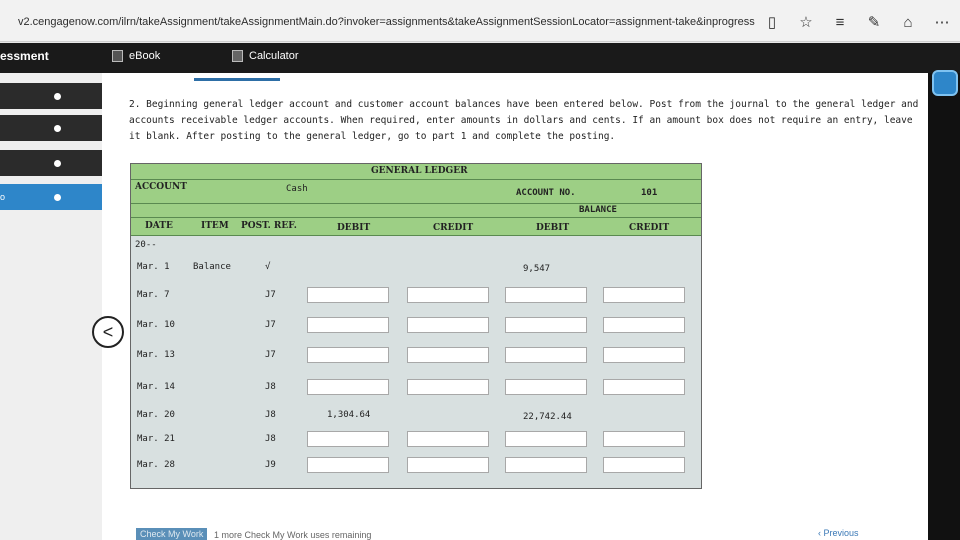 Image resolution: width=960 pixels, height=540 pixels. I want to click on ledger-row: Mar. 13 J7, so click(416, 357).